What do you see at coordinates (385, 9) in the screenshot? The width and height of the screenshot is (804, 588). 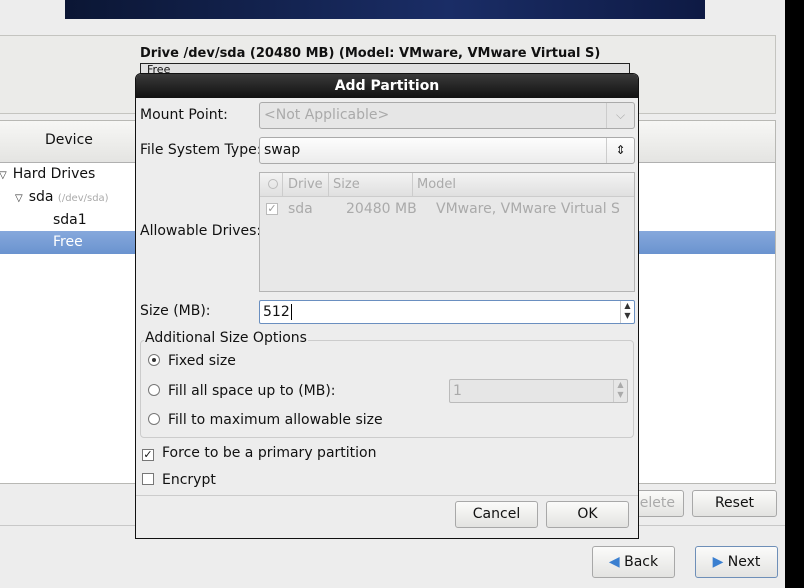 I see `header-banner` at bounding box center [385, 9].